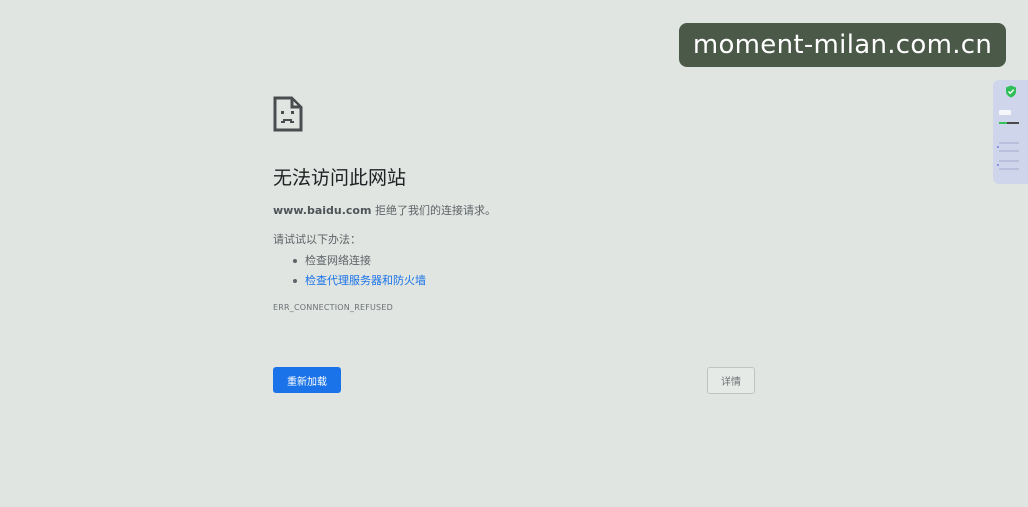 This screenshot has width=1028, height=507. What do you see at coordinates (515, 261) in the screenshot?
I see `suggestion-check-network: 检查网络连接` at bounding box center [515, 261].